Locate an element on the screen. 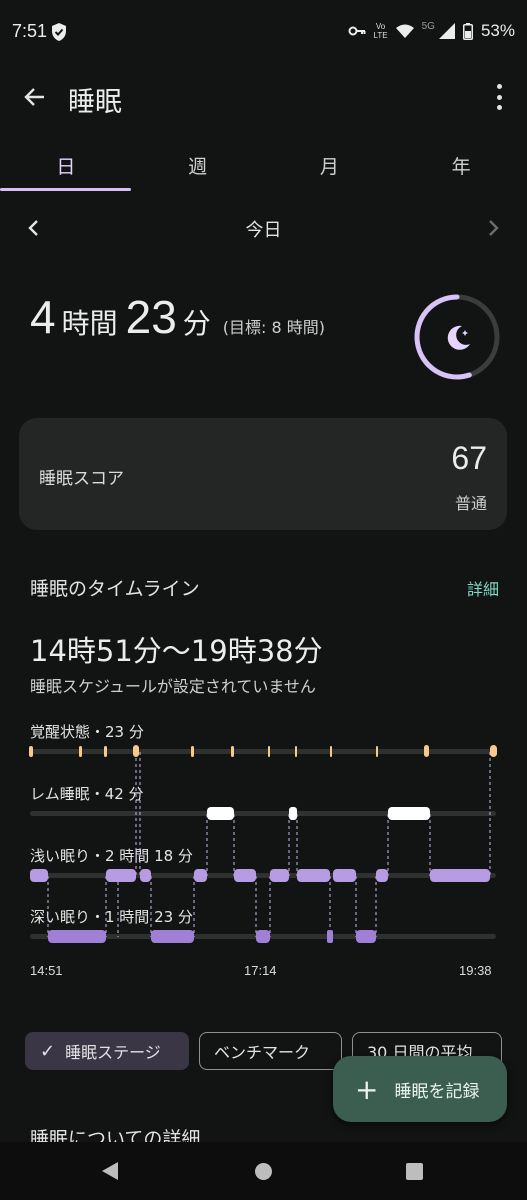  back-button is located at coordinates (35, 97).